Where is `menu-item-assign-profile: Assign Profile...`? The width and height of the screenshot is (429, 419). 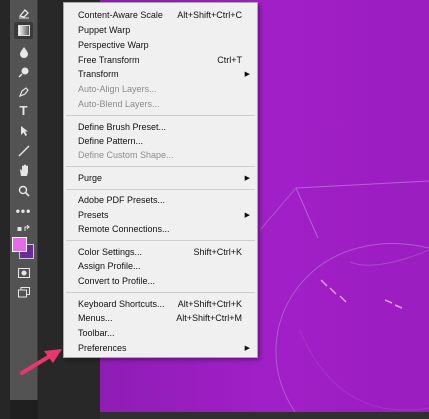
menu-item-assign-profile: Assign Profile... is located at coordinates (160, 266).